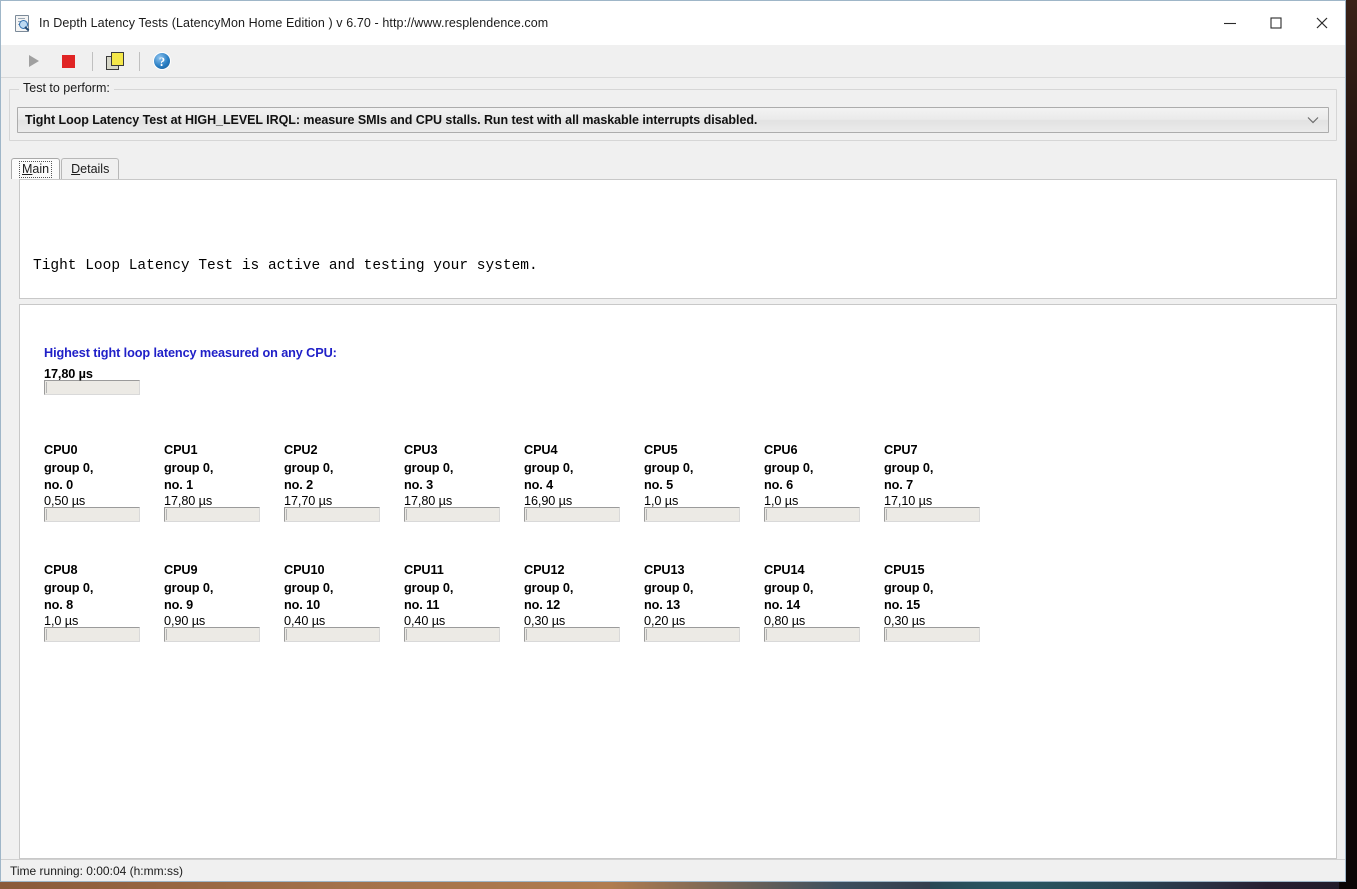  Describe the element at coordinates (41, 168) in the screenshot. I see `tab-main-label: ain` at that location.